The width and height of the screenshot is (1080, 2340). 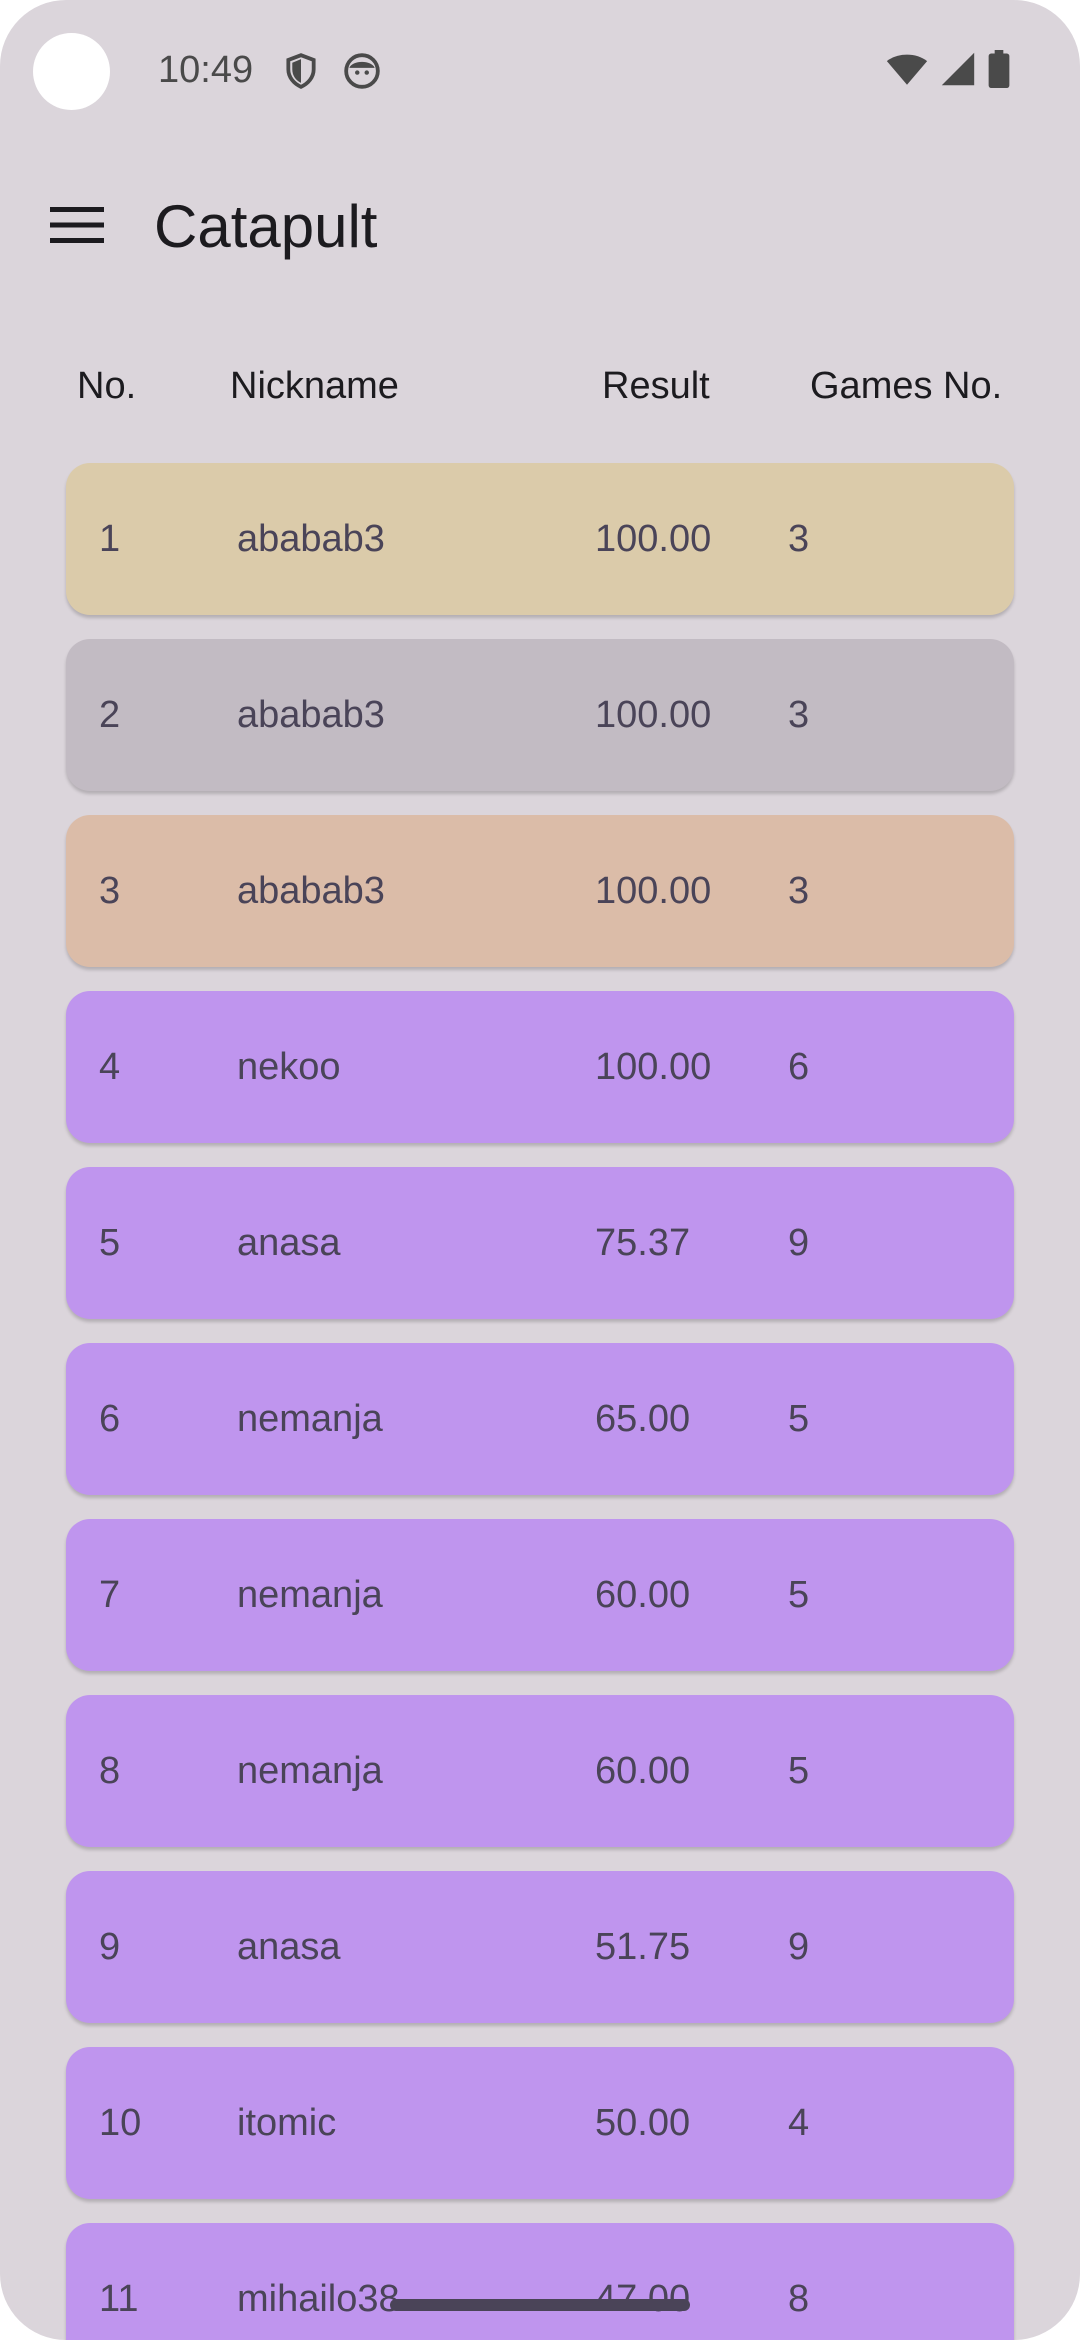 I want to click on row-rank: 1, so click(x=110, y=539).